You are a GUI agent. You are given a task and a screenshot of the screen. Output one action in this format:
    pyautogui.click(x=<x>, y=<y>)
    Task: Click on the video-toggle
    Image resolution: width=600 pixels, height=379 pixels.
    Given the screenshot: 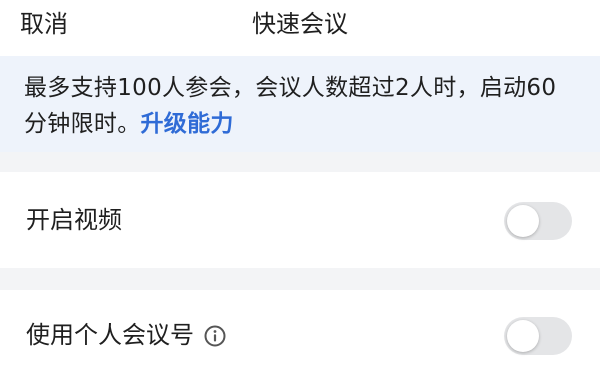 What is the action you would take?
    pyautogui.click(x=538, y=221)
    